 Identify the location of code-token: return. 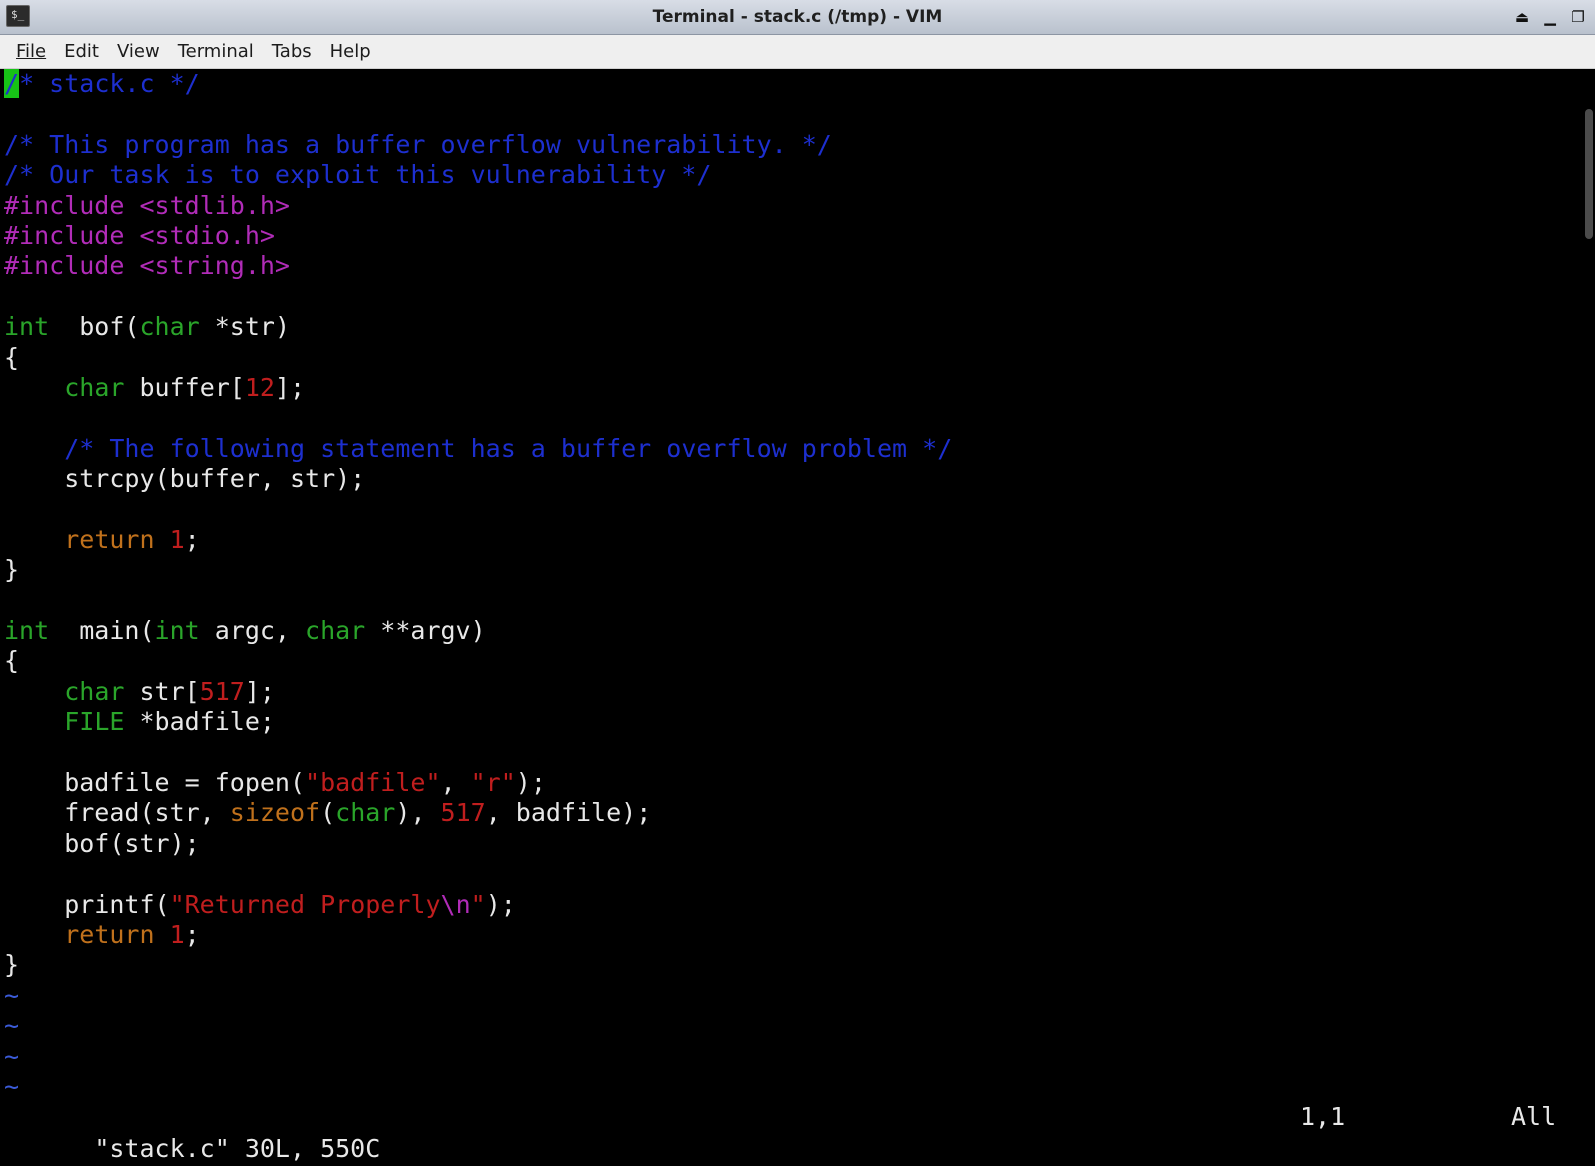
(109, 539).